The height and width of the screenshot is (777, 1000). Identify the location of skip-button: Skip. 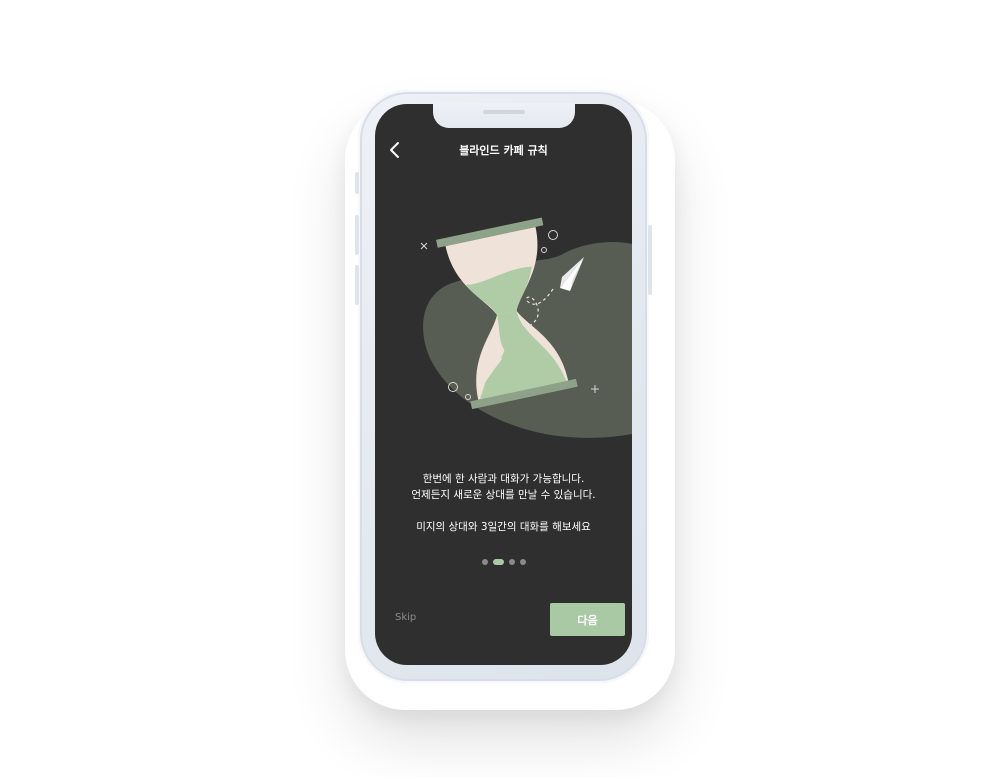
(405, 617).